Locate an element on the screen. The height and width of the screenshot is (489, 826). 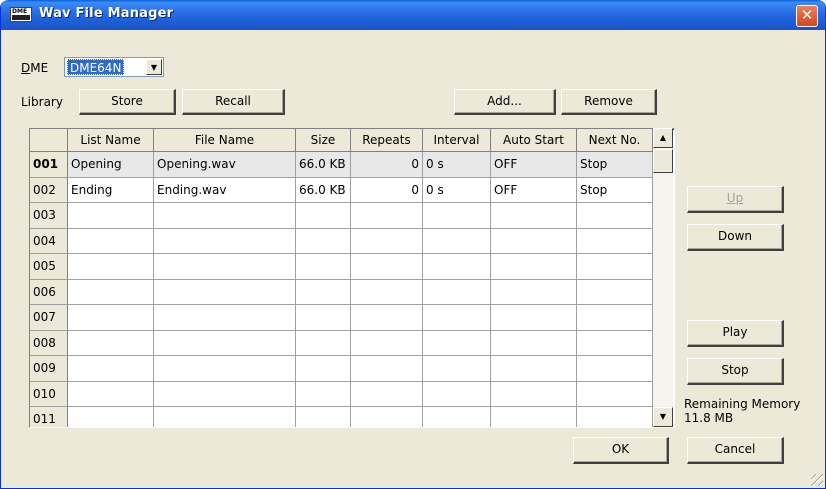
table-cell-list-name: Ending is located at coordinates (111, 190).